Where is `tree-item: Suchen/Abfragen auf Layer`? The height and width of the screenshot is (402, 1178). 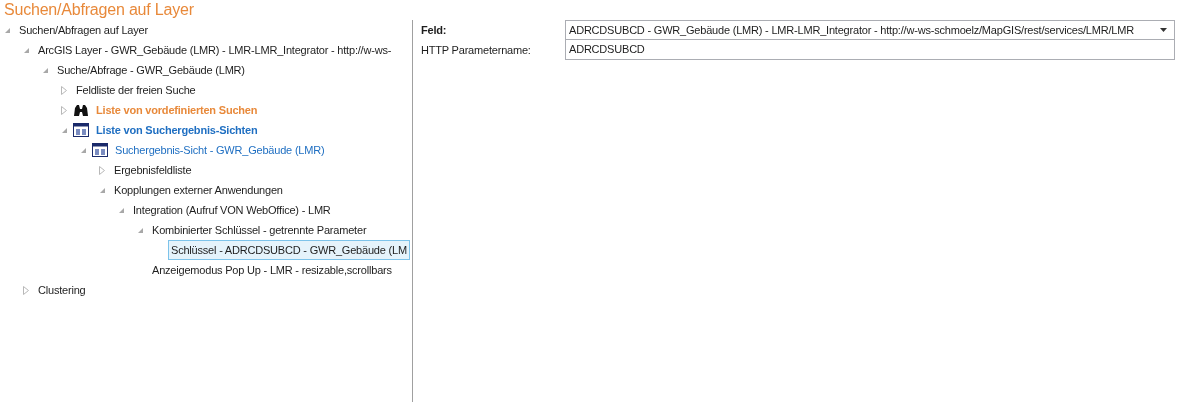
tree-item: Suchen/Abfragen auf Layer is located at coordinates (83, 30).